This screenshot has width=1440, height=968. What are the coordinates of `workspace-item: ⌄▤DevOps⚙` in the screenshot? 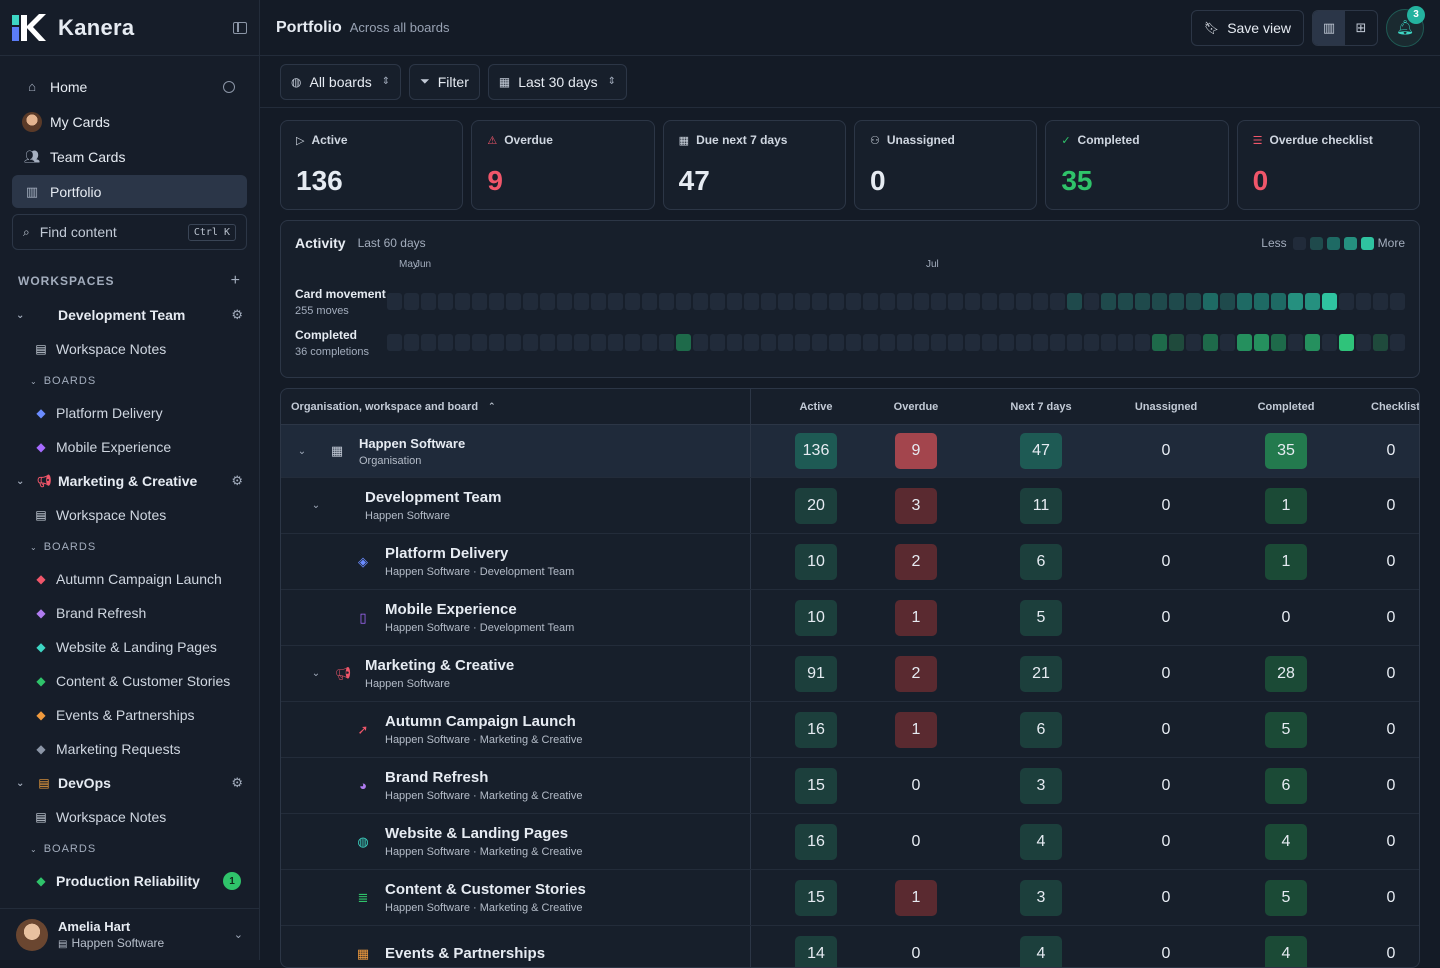 It's located at (129, 783).